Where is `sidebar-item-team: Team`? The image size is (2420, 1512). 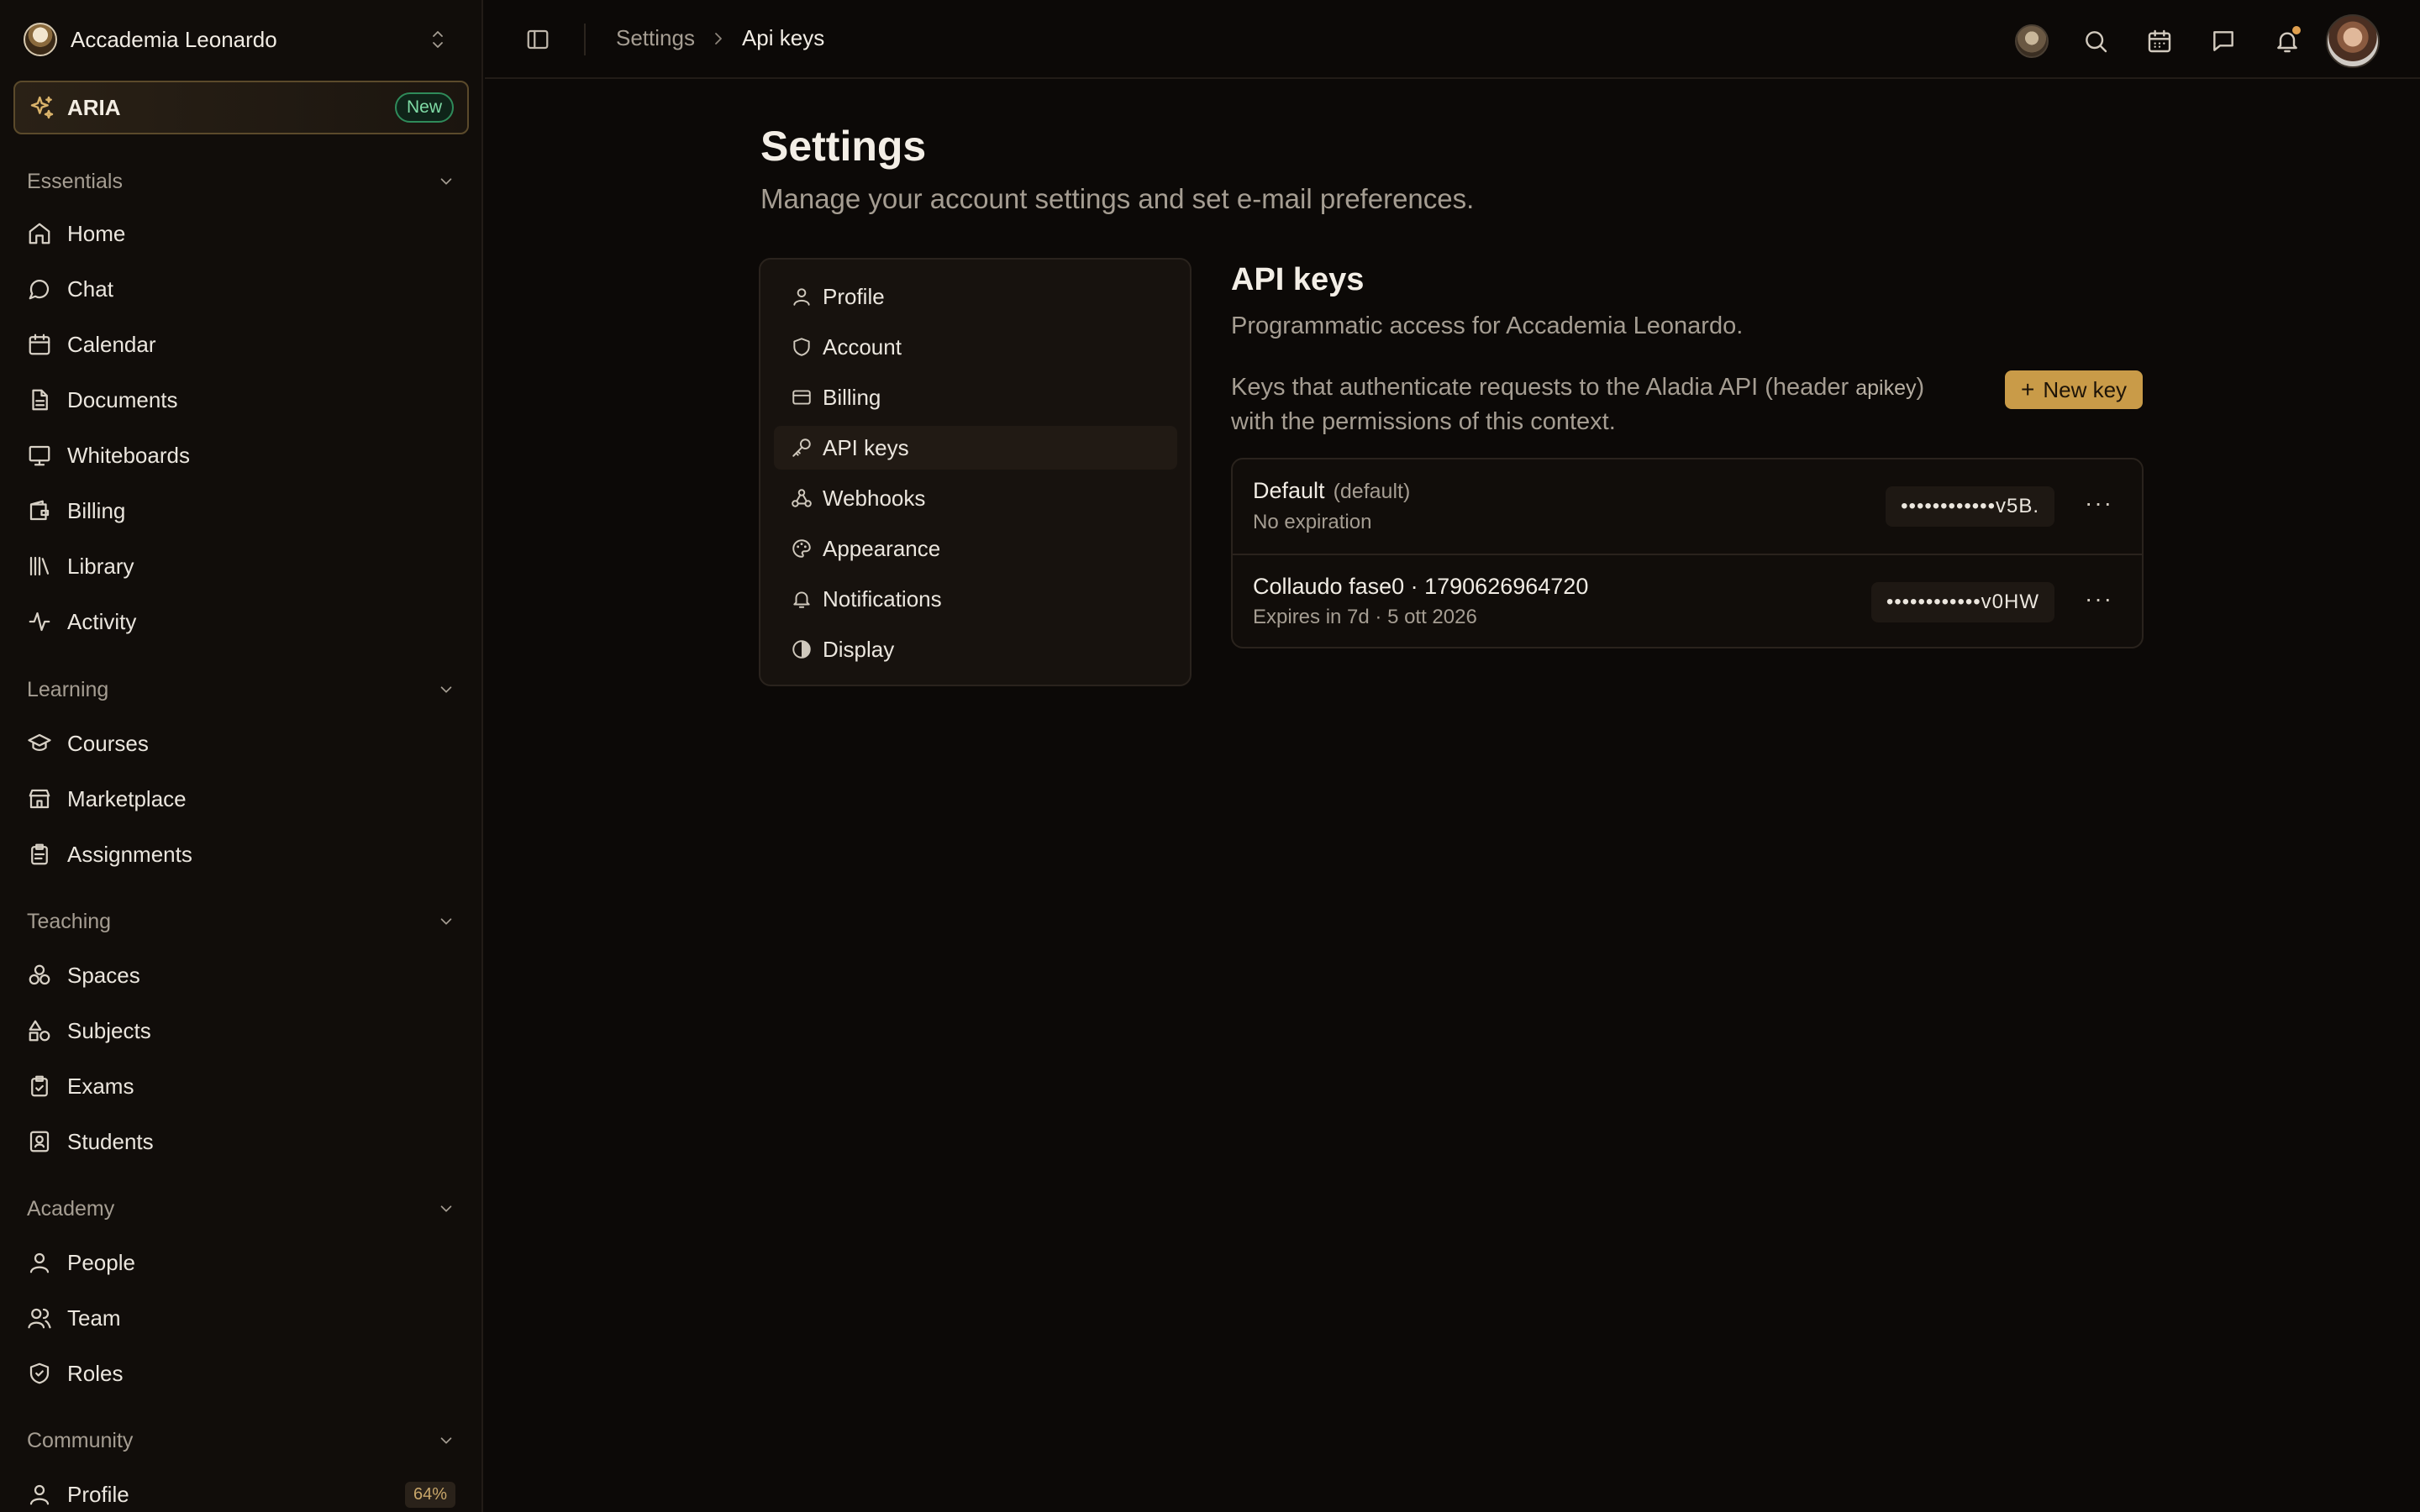
sidebar-item-team: Team is located at coordinates (241, 1318).